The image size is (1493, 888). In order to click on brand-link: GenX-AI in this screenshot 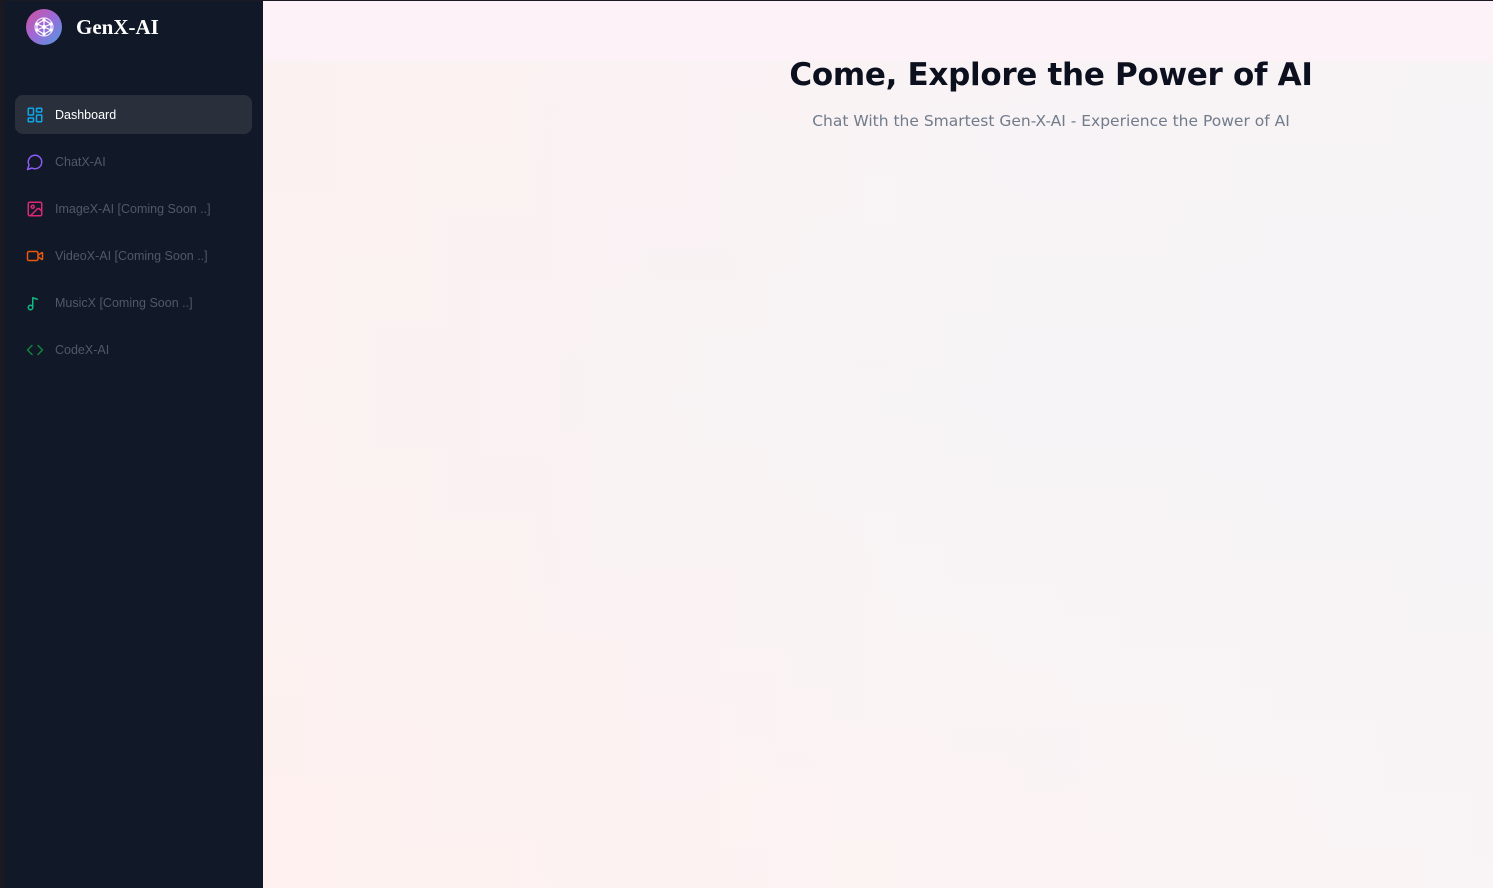, I will do `click(92, 27)`.